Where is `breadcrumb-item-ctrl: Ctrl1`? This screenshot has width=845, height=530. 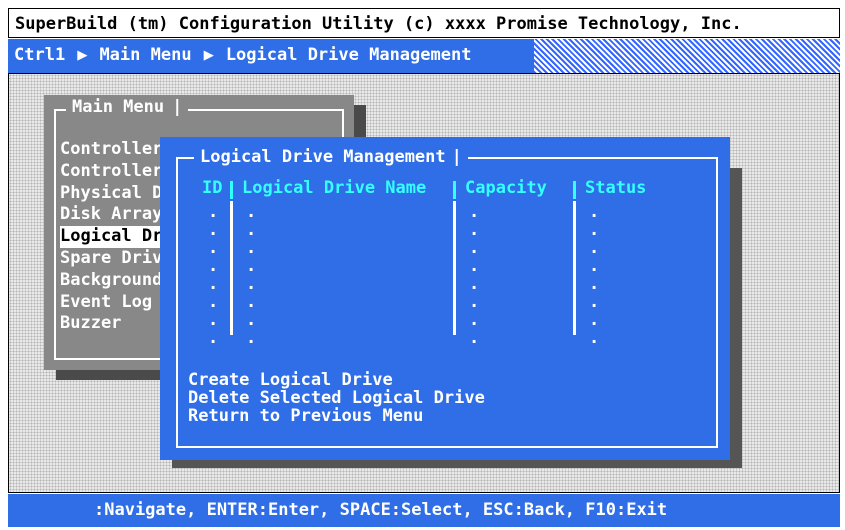
breadcrumb-item-ctrl: Ctrl1 is located at coordinates (40, 55).